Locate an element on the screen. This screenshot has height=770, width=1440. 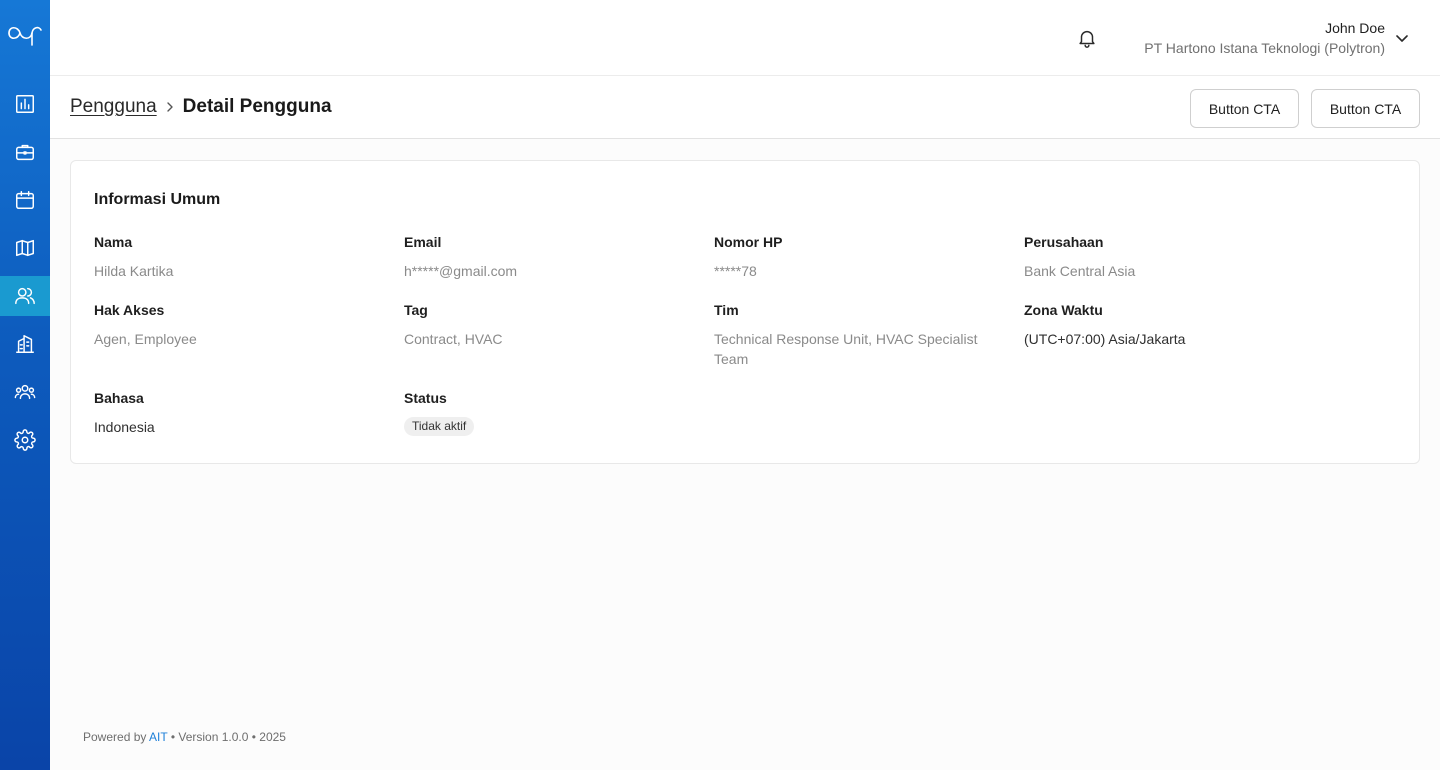
cta-button-2: Button CTA is located at coordinates (1365, 108).